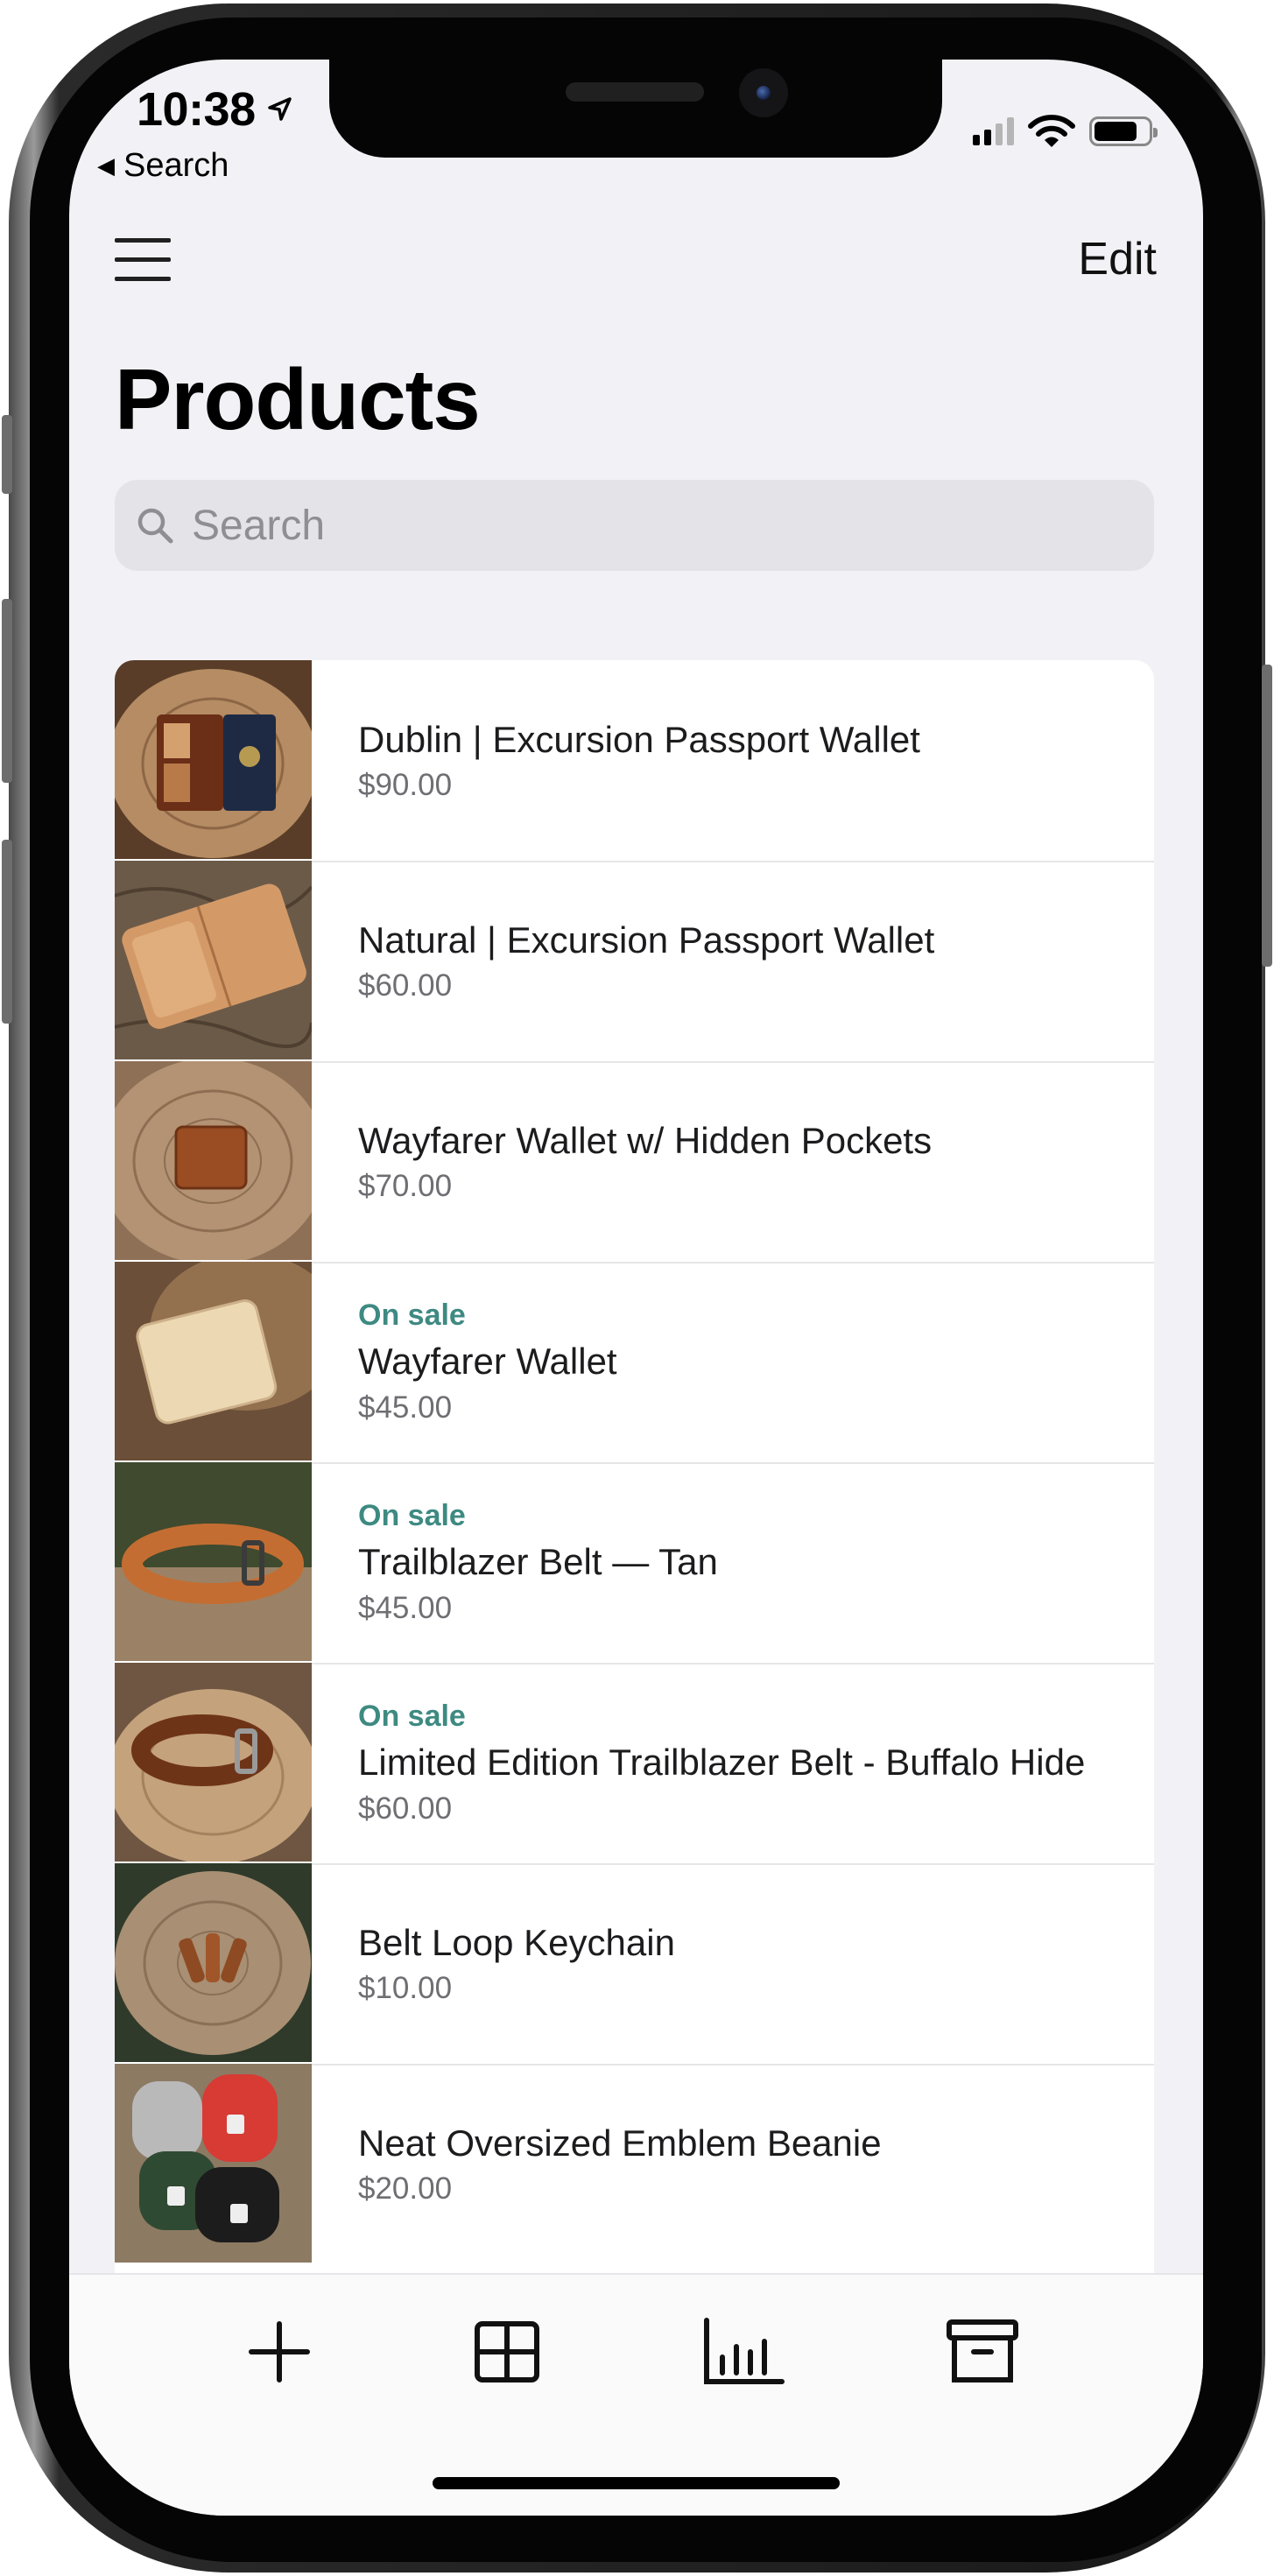 The height and width of the screenshot is (2576, 1274). What do you see at coordinates (586, 525) in the screenshot?
I see `search-input` at bounding box center [586, 525].